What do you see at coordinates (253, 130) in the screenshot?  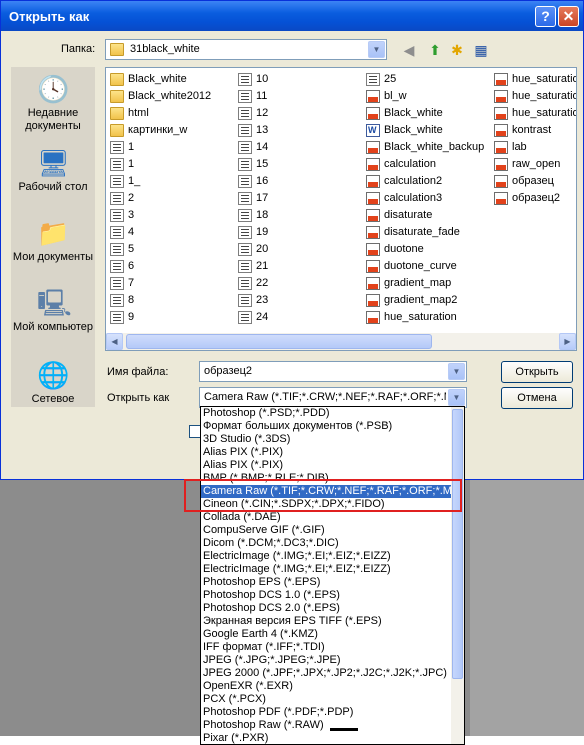 I see `file-item: 13` at bounding box center [253, 130].